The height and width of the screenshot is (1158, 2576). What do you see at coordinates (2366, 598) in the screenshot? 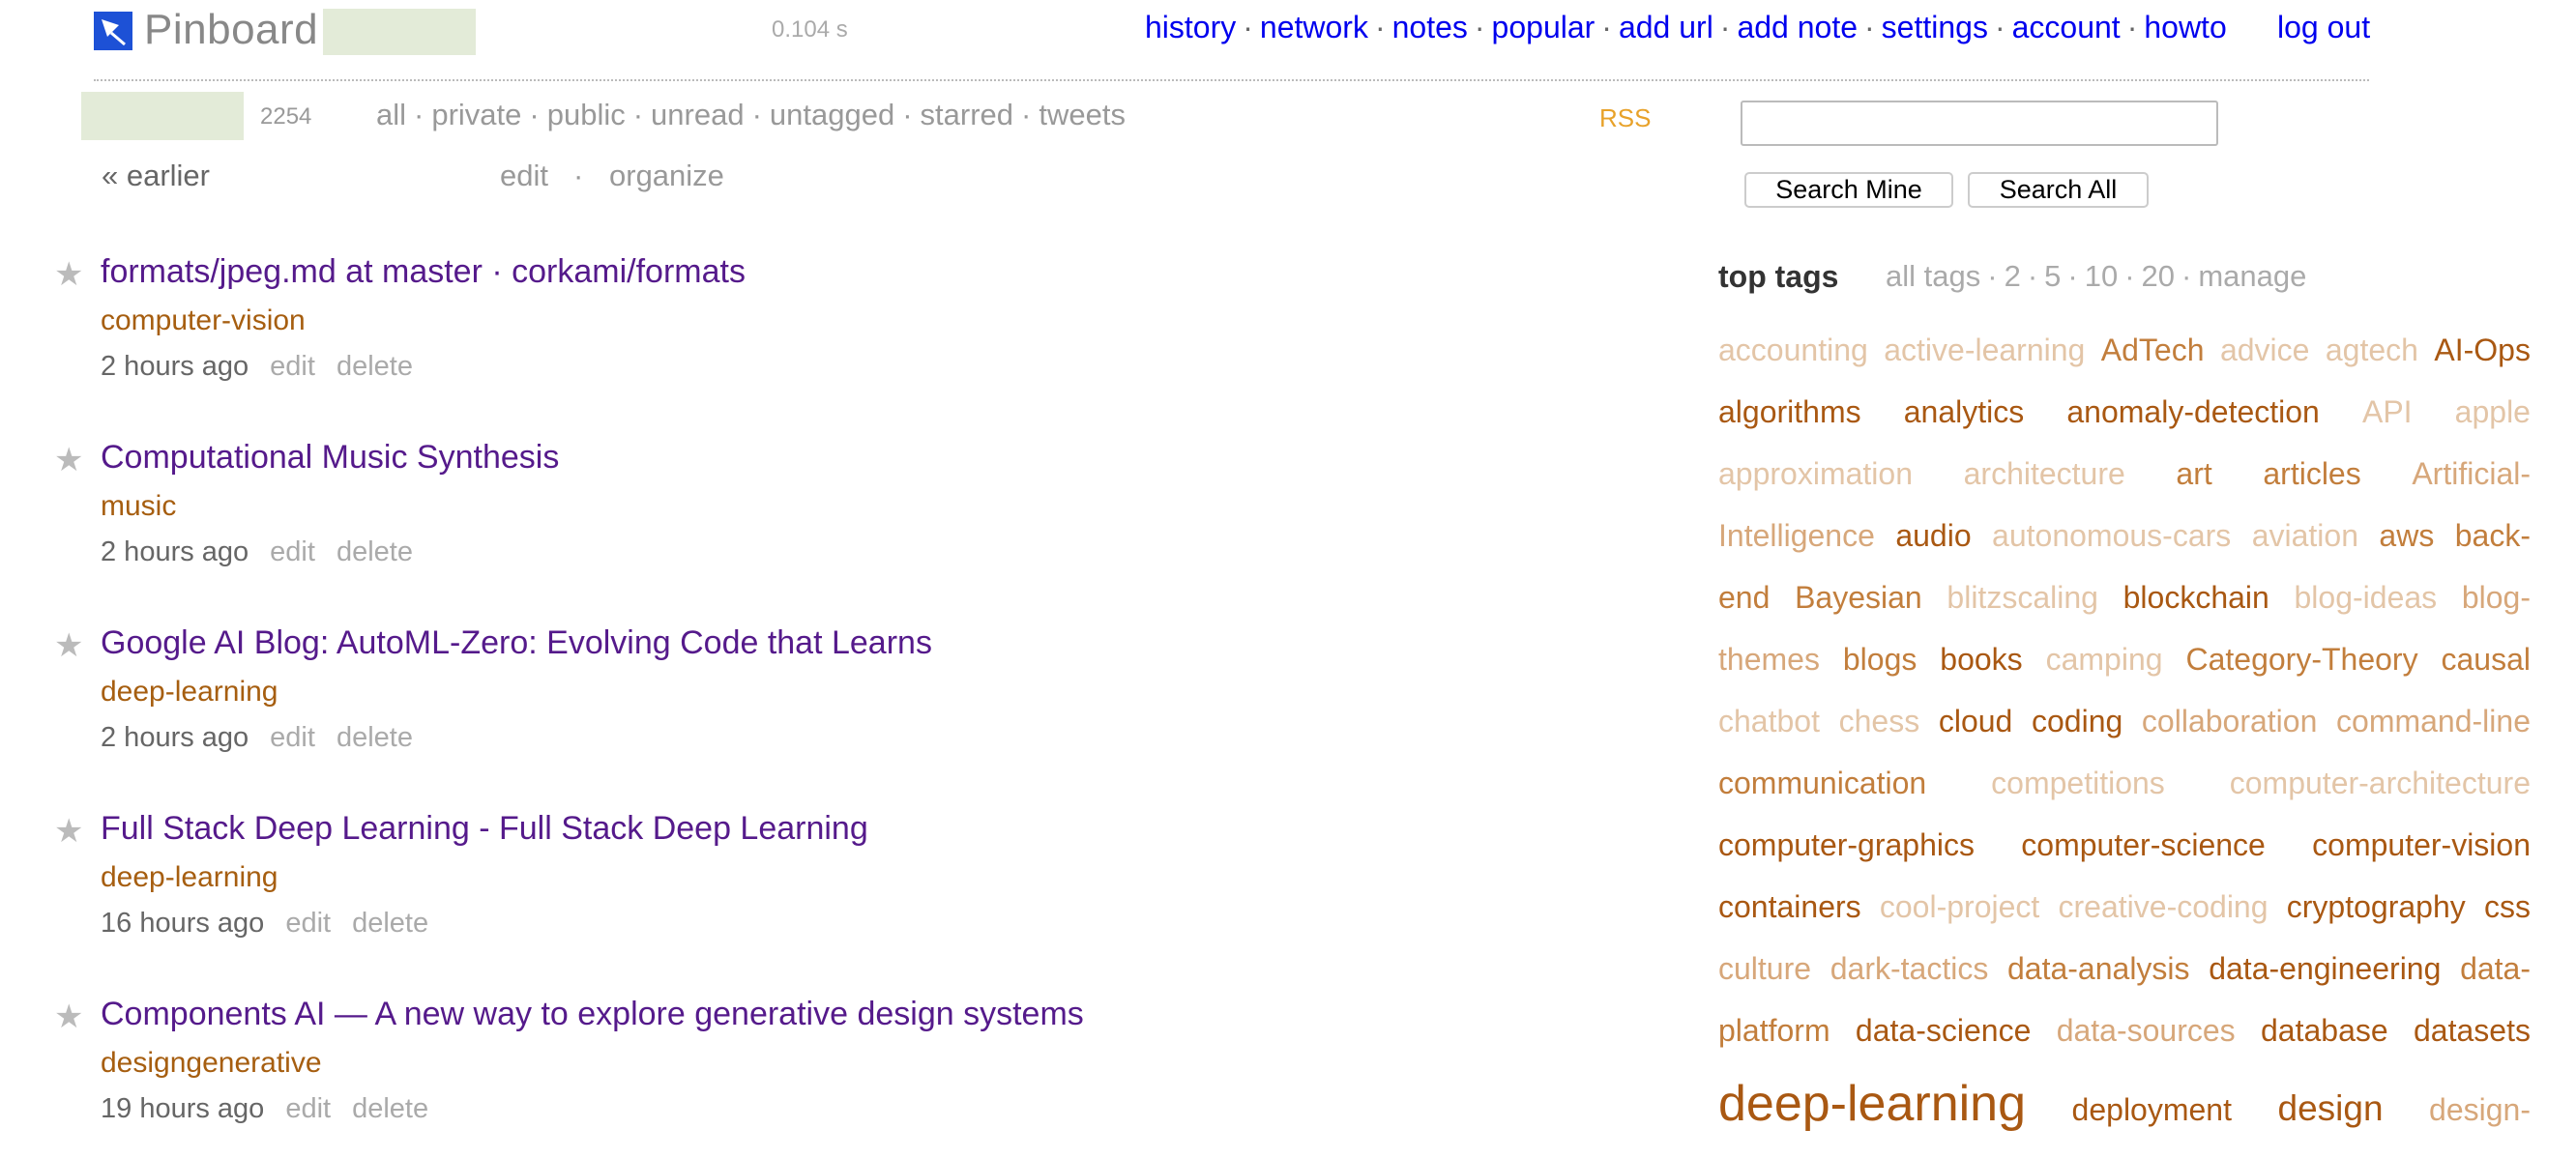
I see `tag-link: blog-ideas` at bounding box center [2366, 598].